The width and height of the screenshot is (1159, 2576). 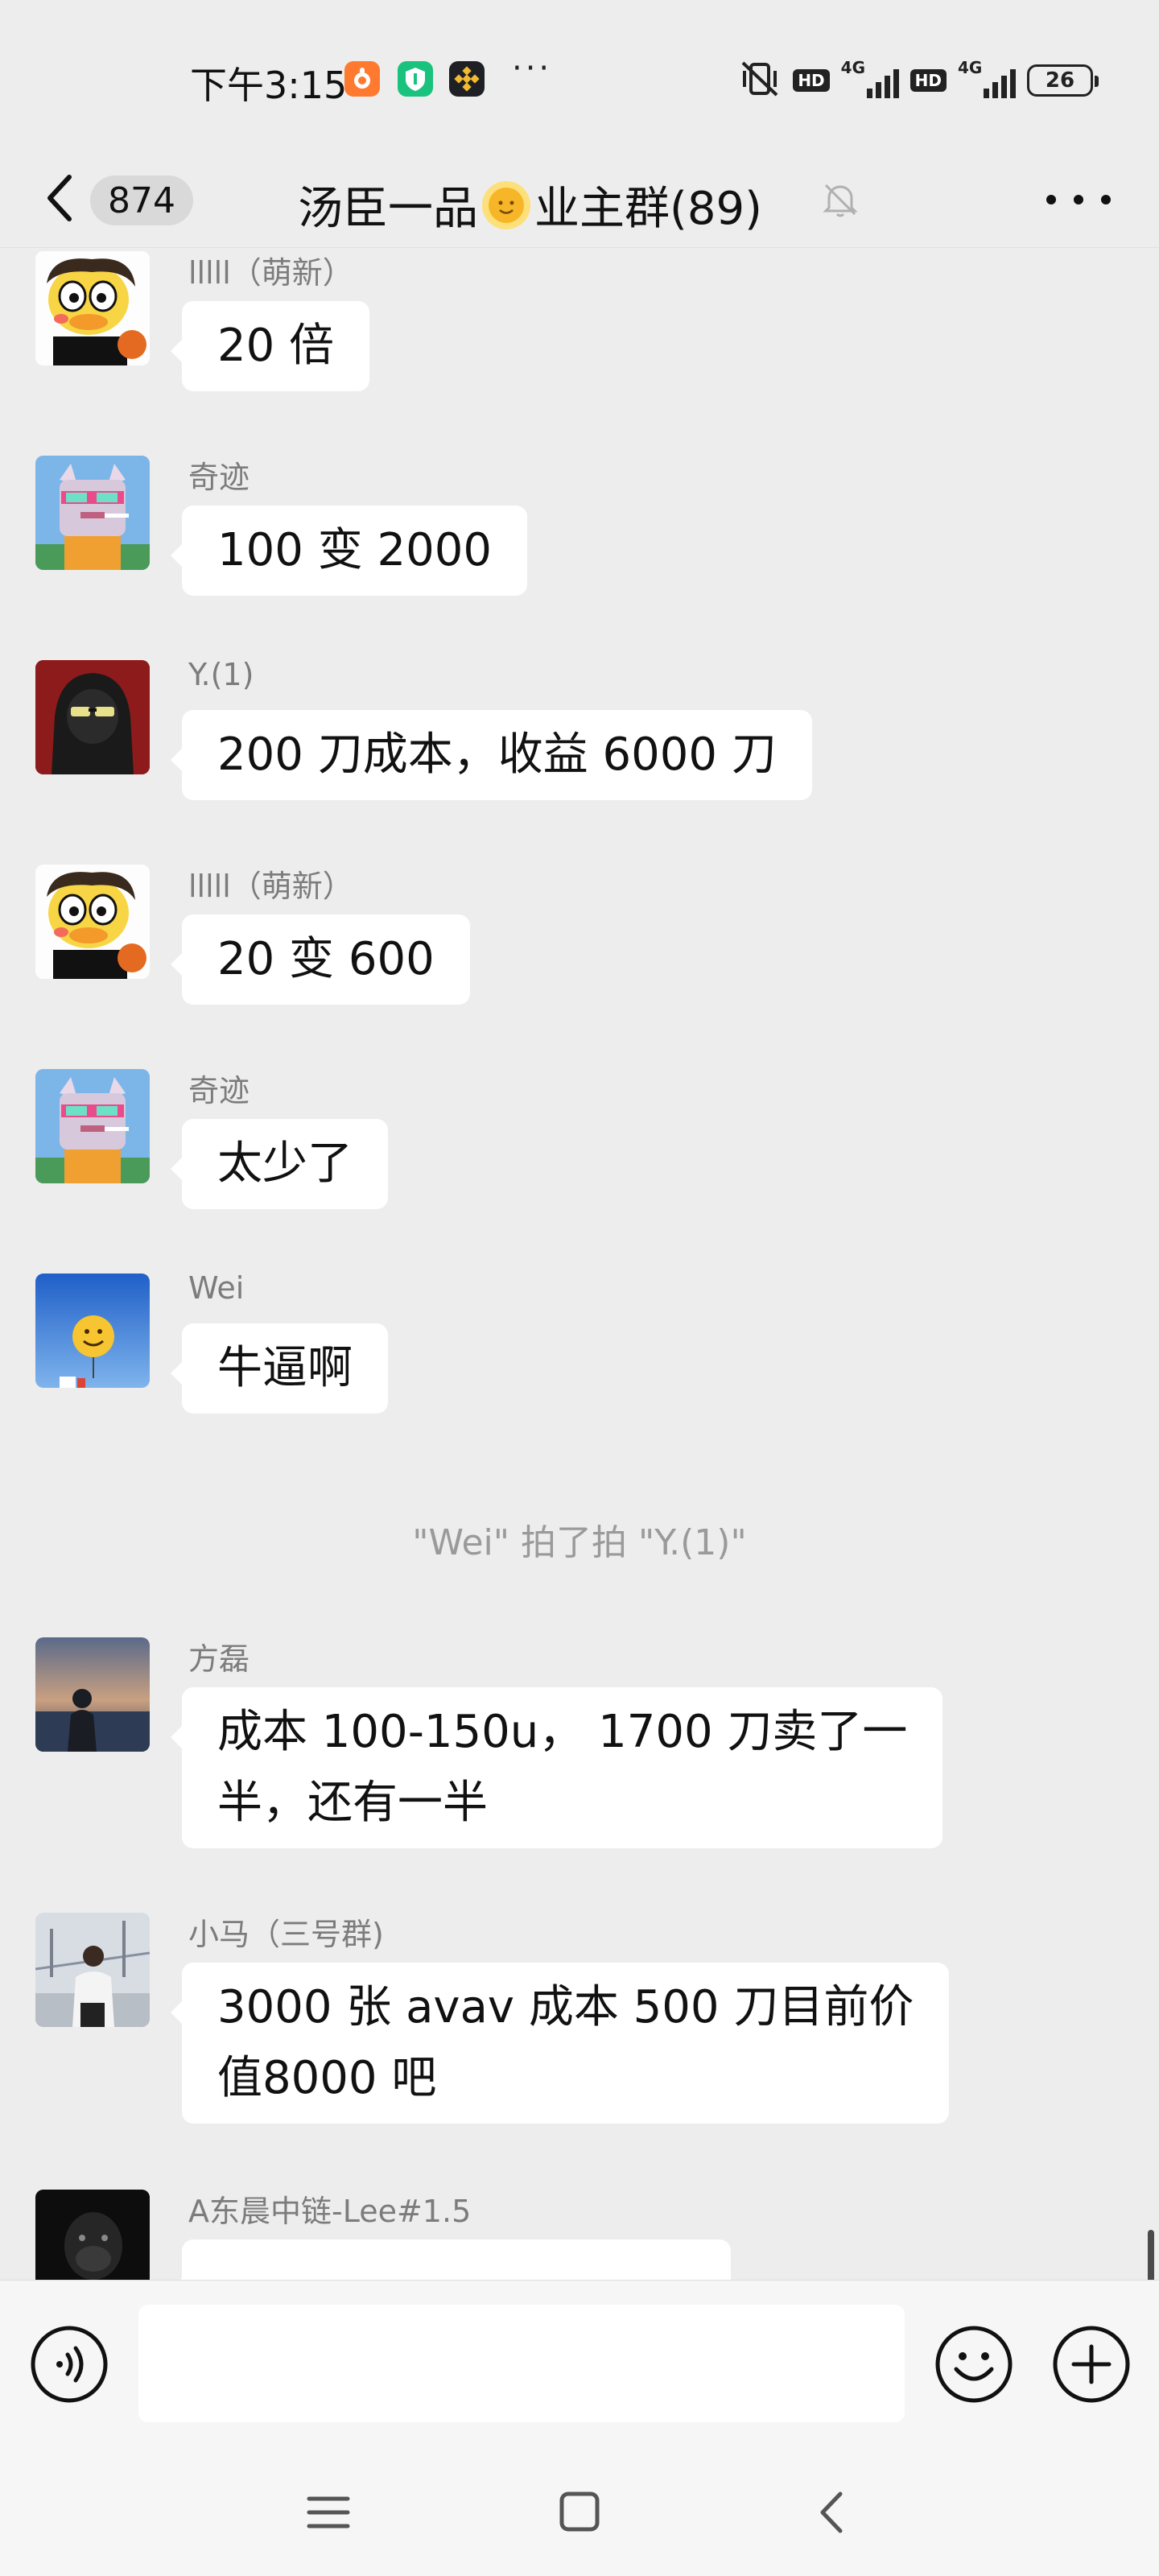 What do you see at coordinates (760, 80) in the screenshot?
I see `vibrate-off-icon` at bounding box center [760, 80].